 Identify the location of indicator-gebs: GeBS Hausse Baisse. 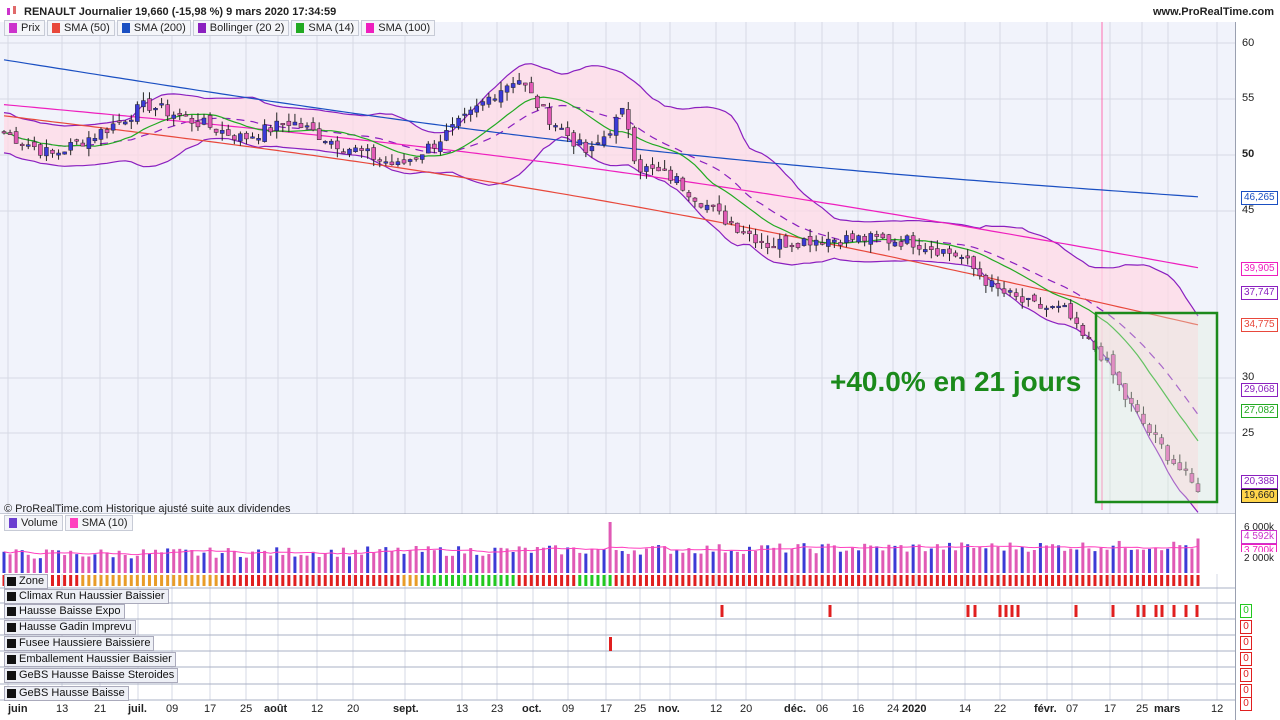
(66, 693).